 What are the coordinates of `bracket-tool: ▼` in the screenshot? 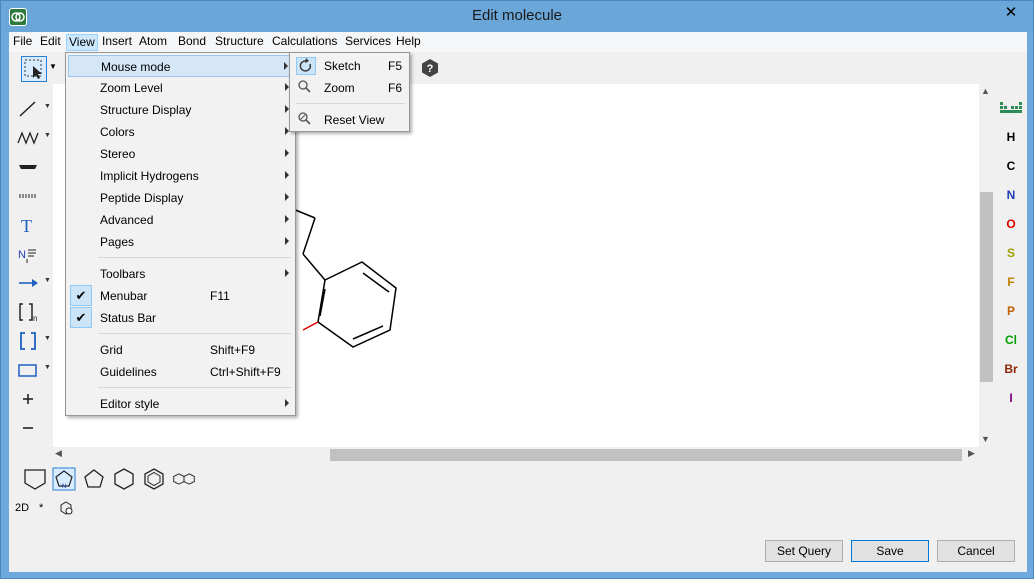 It's located at (33, 341).